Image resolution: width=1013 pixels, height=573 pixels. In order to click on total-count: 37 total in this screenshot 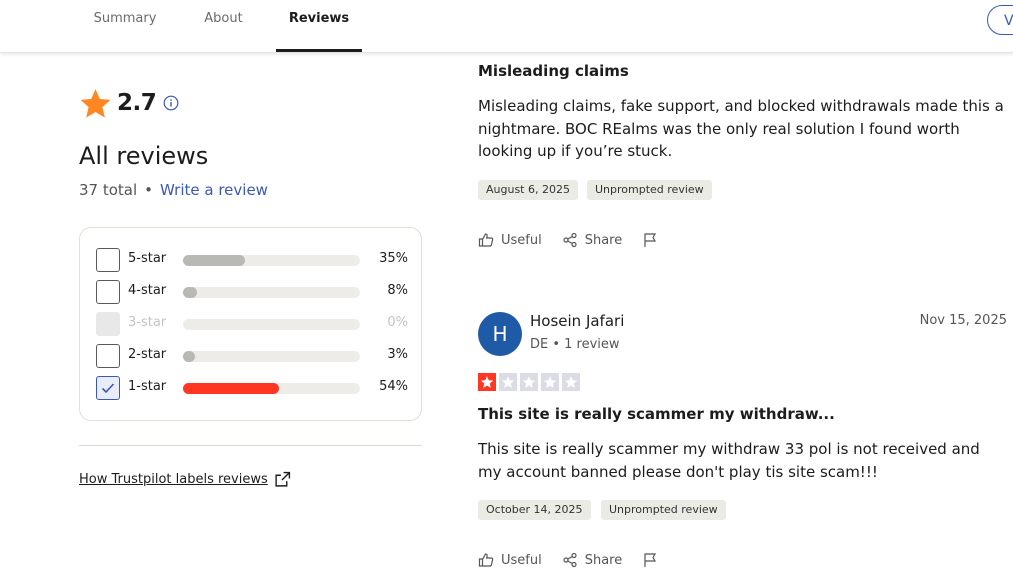, I will do `click(108, 190)`.